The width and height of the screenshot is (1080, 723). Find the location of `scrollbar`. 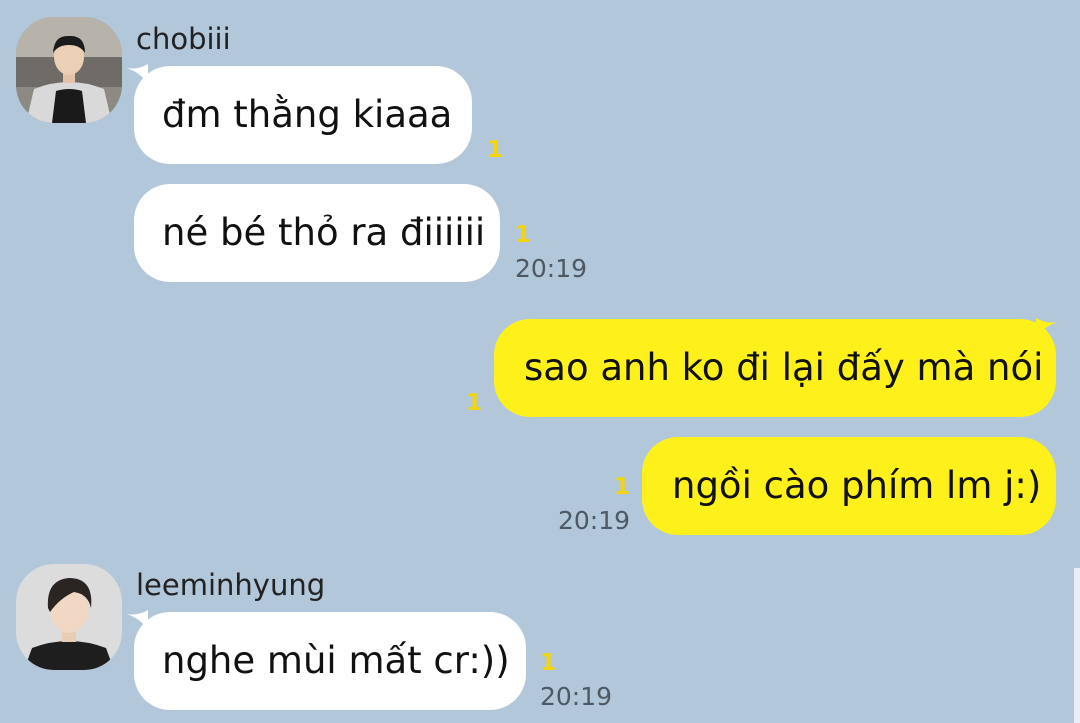

scrollbar is located at coordinates (1077, 645).